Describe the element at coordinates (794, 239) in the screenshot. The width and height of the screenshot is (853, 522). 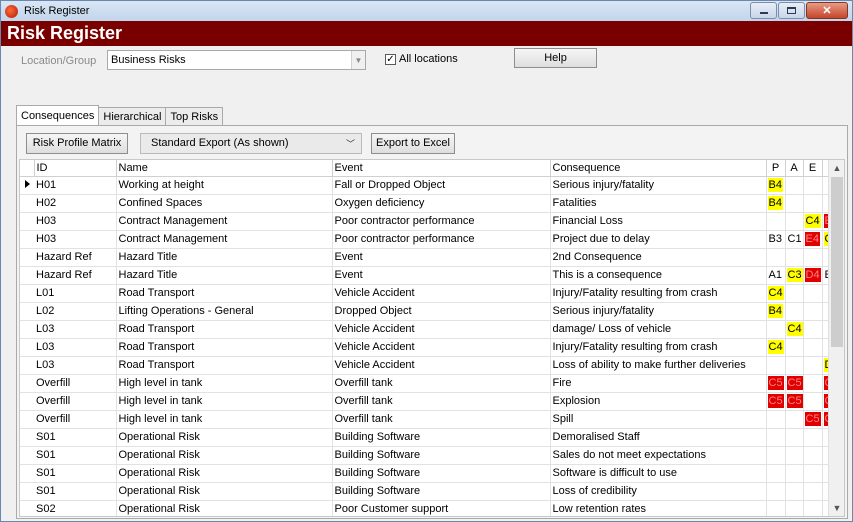
I see `cell-rating-a: C1` at that location.